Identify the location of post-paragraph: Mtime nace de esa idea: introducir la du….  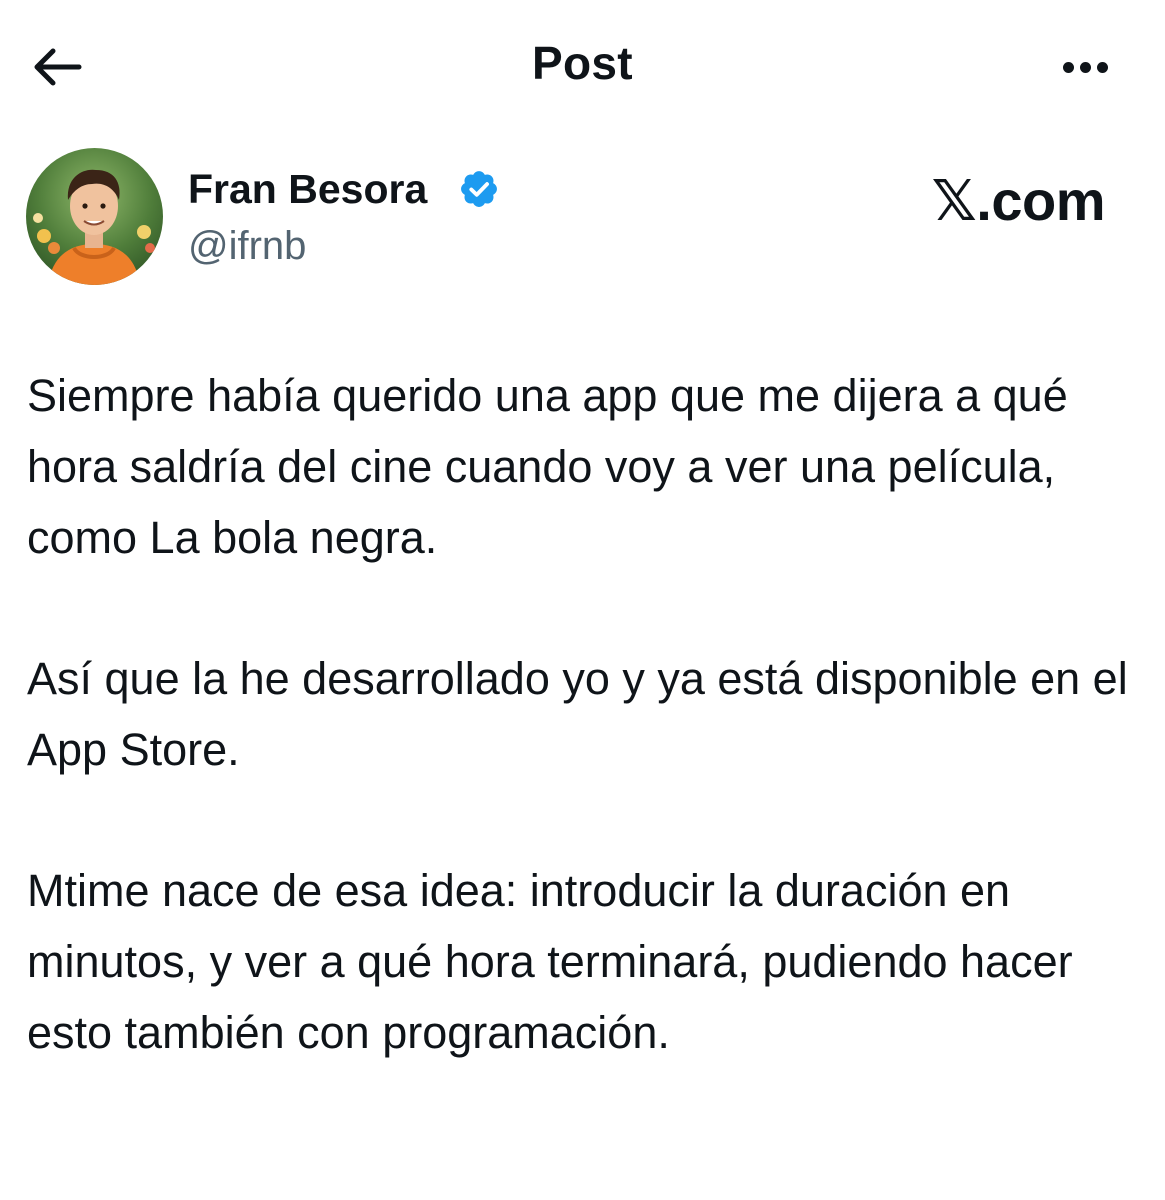
(550, 961).